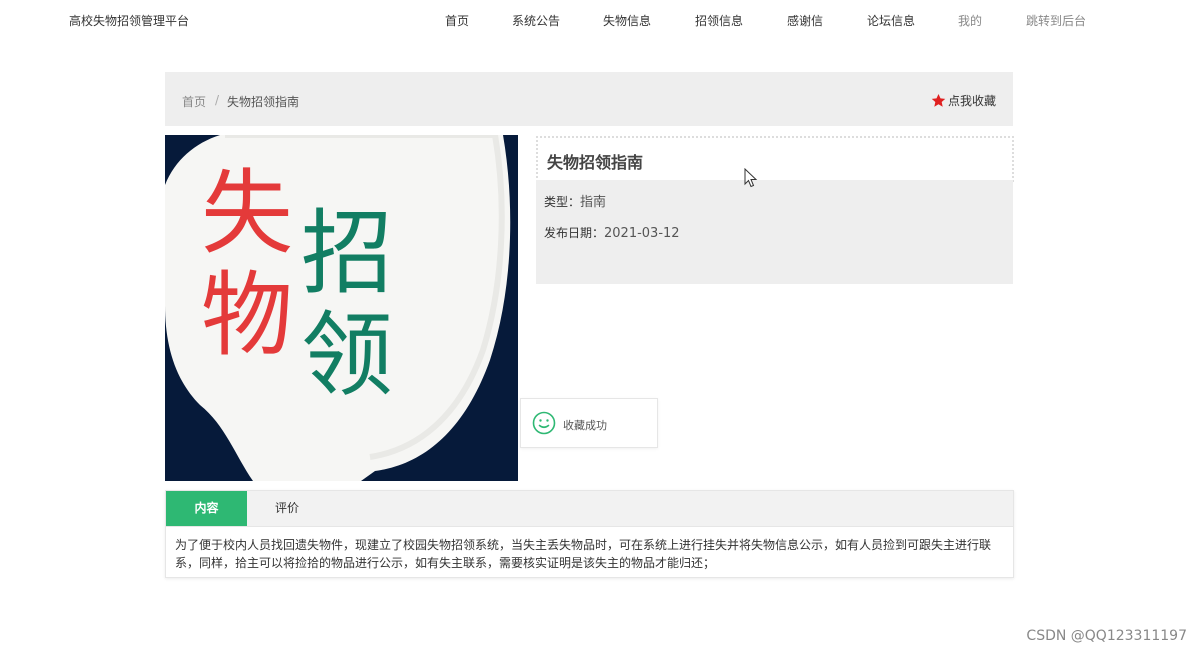 The height and width of the screenshot is (655, 1202). Describe the element at coordinates (593, 202) in the screenshot. I see `detail-type-value: 指南` at that location.